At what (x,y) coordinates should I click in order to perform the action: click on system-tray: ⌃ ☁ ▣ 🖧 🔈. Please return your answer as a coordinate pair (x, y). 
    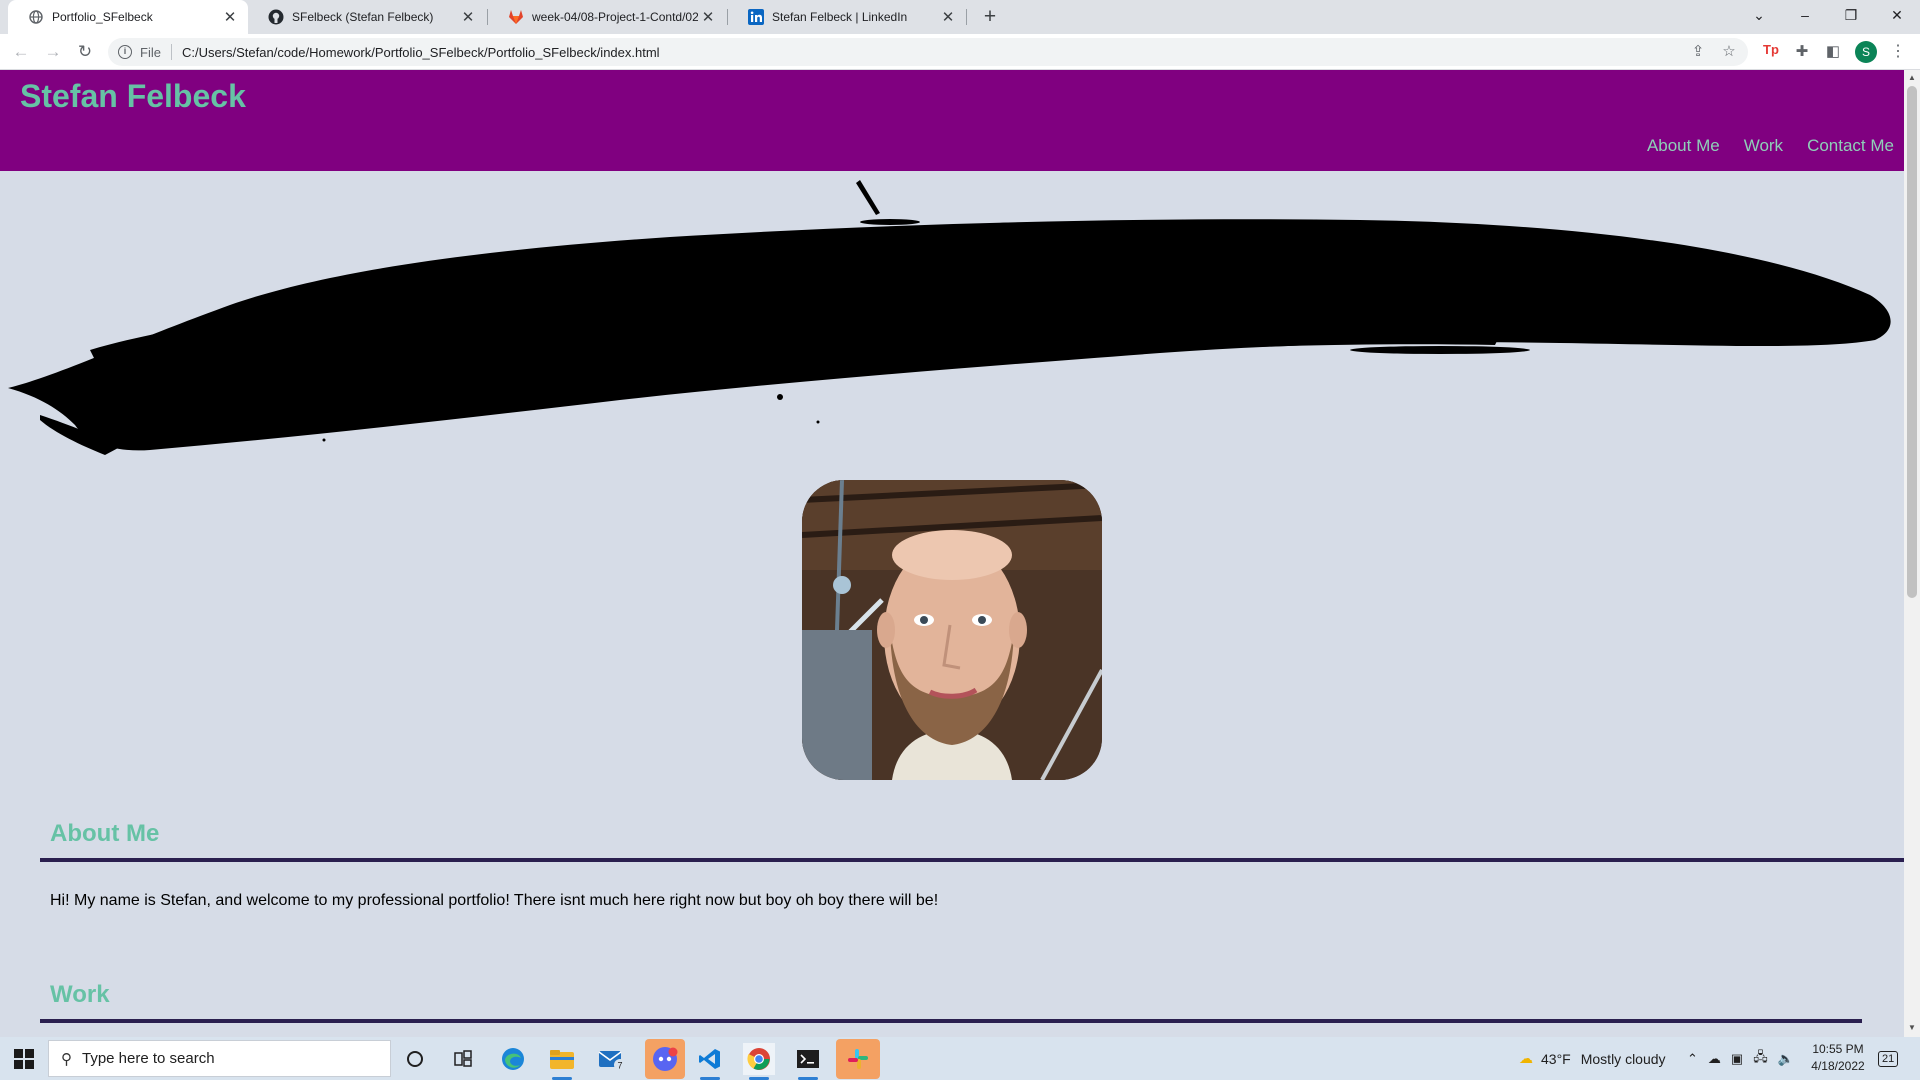
    Looking at the image, I should click on (1740, 1058).